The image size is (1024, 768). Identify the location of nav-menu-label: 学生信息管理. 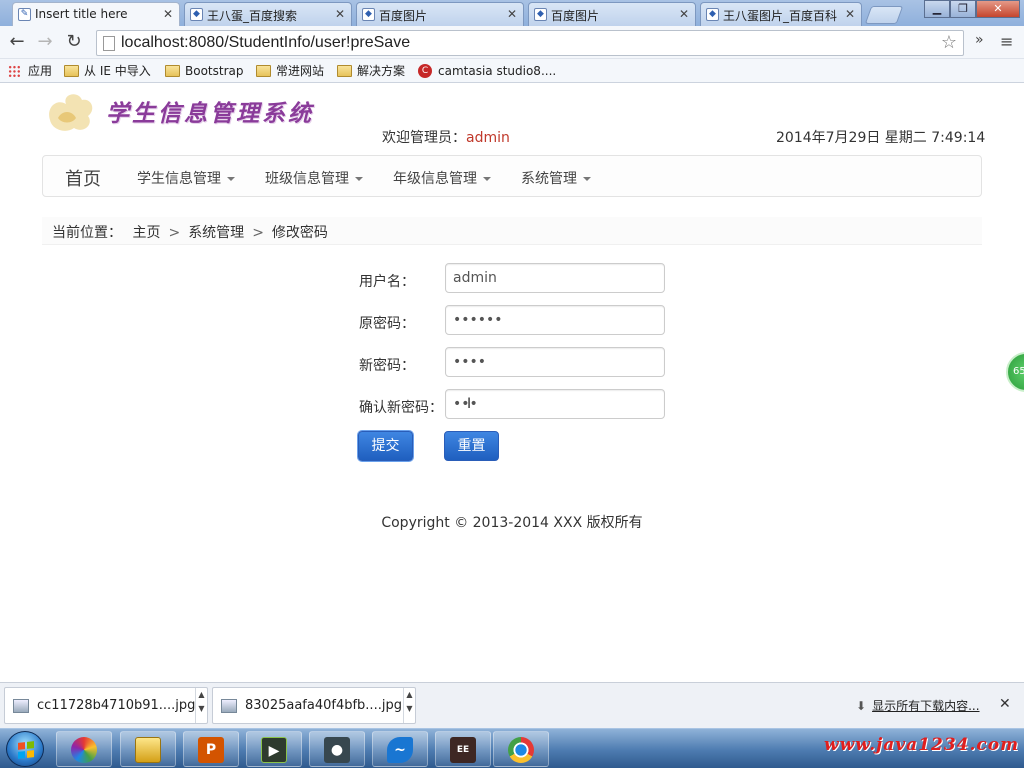
(179, 179).